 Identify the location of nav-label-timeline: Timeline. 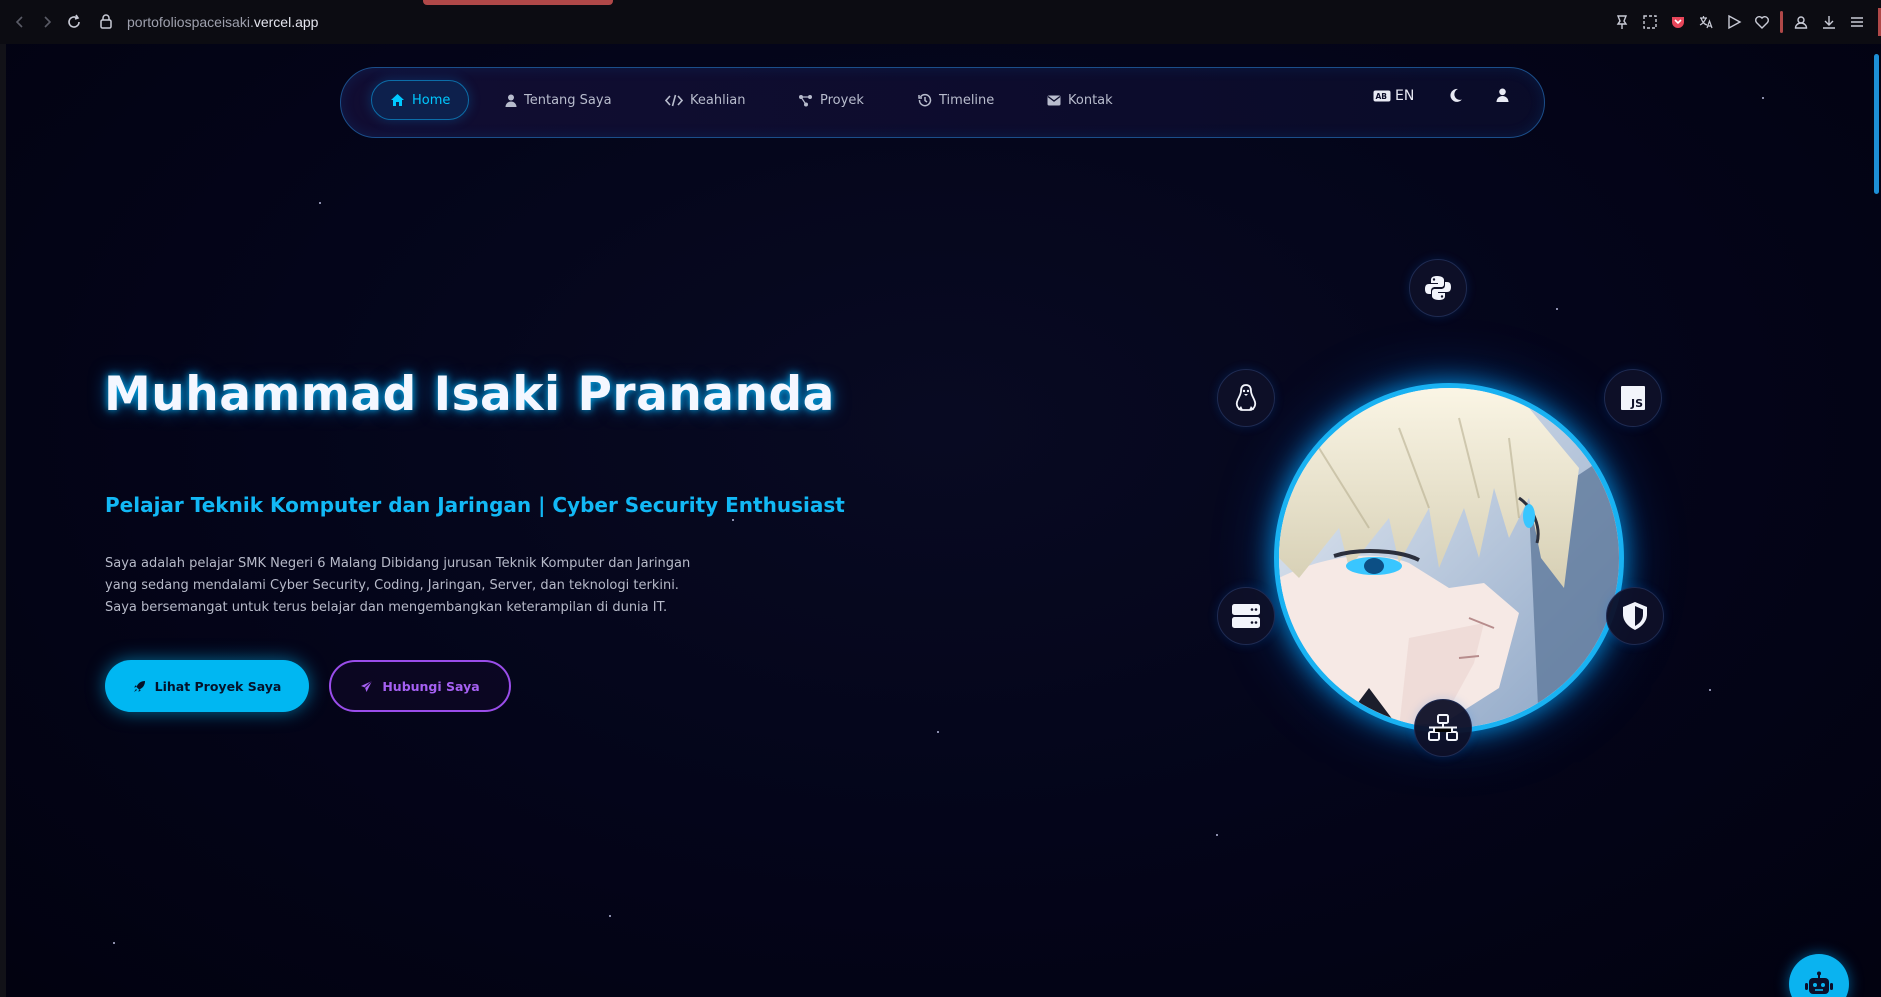
(967, 100).